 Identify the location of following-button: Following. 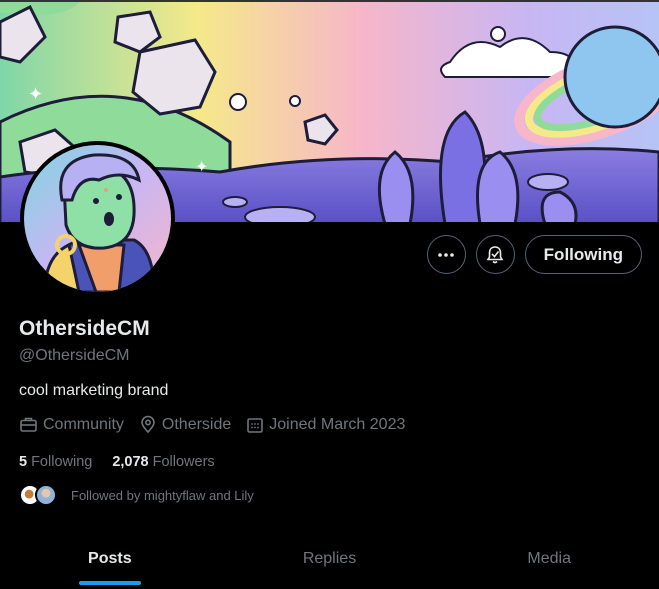
(583, 254).